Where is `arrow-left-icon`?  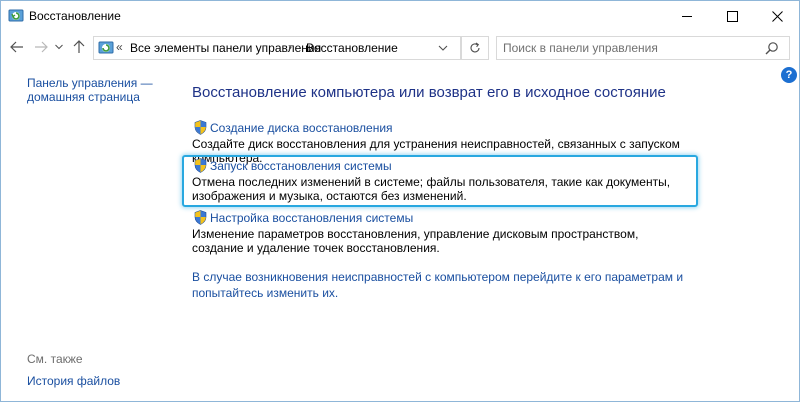
arrow-left-icon is located at coordinates (16, 47).